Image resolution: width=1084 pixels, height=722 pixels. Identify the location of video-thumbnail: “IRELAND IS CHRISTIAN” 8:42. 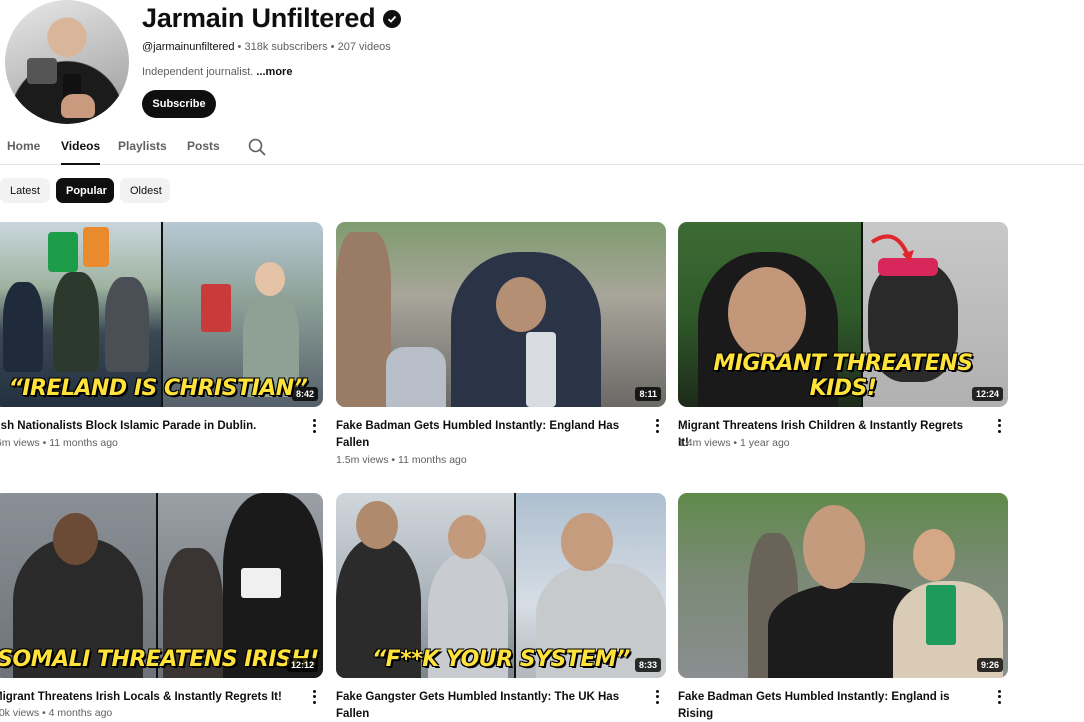
(161, 314).